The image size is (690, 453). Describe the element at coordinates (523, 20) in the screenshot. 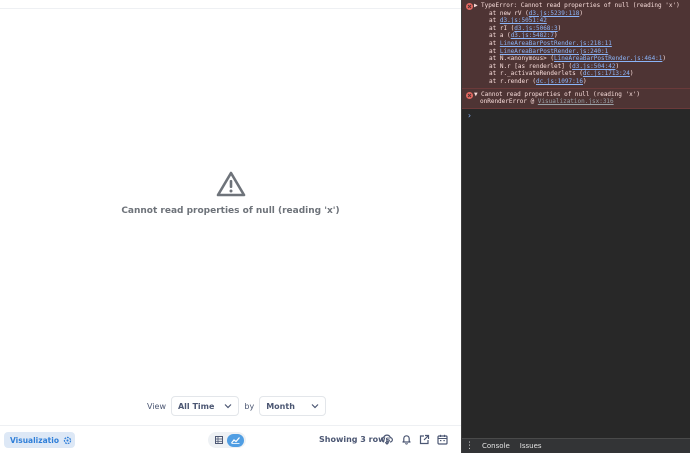

I see `source-link: d3.js:5051:42` at that location.